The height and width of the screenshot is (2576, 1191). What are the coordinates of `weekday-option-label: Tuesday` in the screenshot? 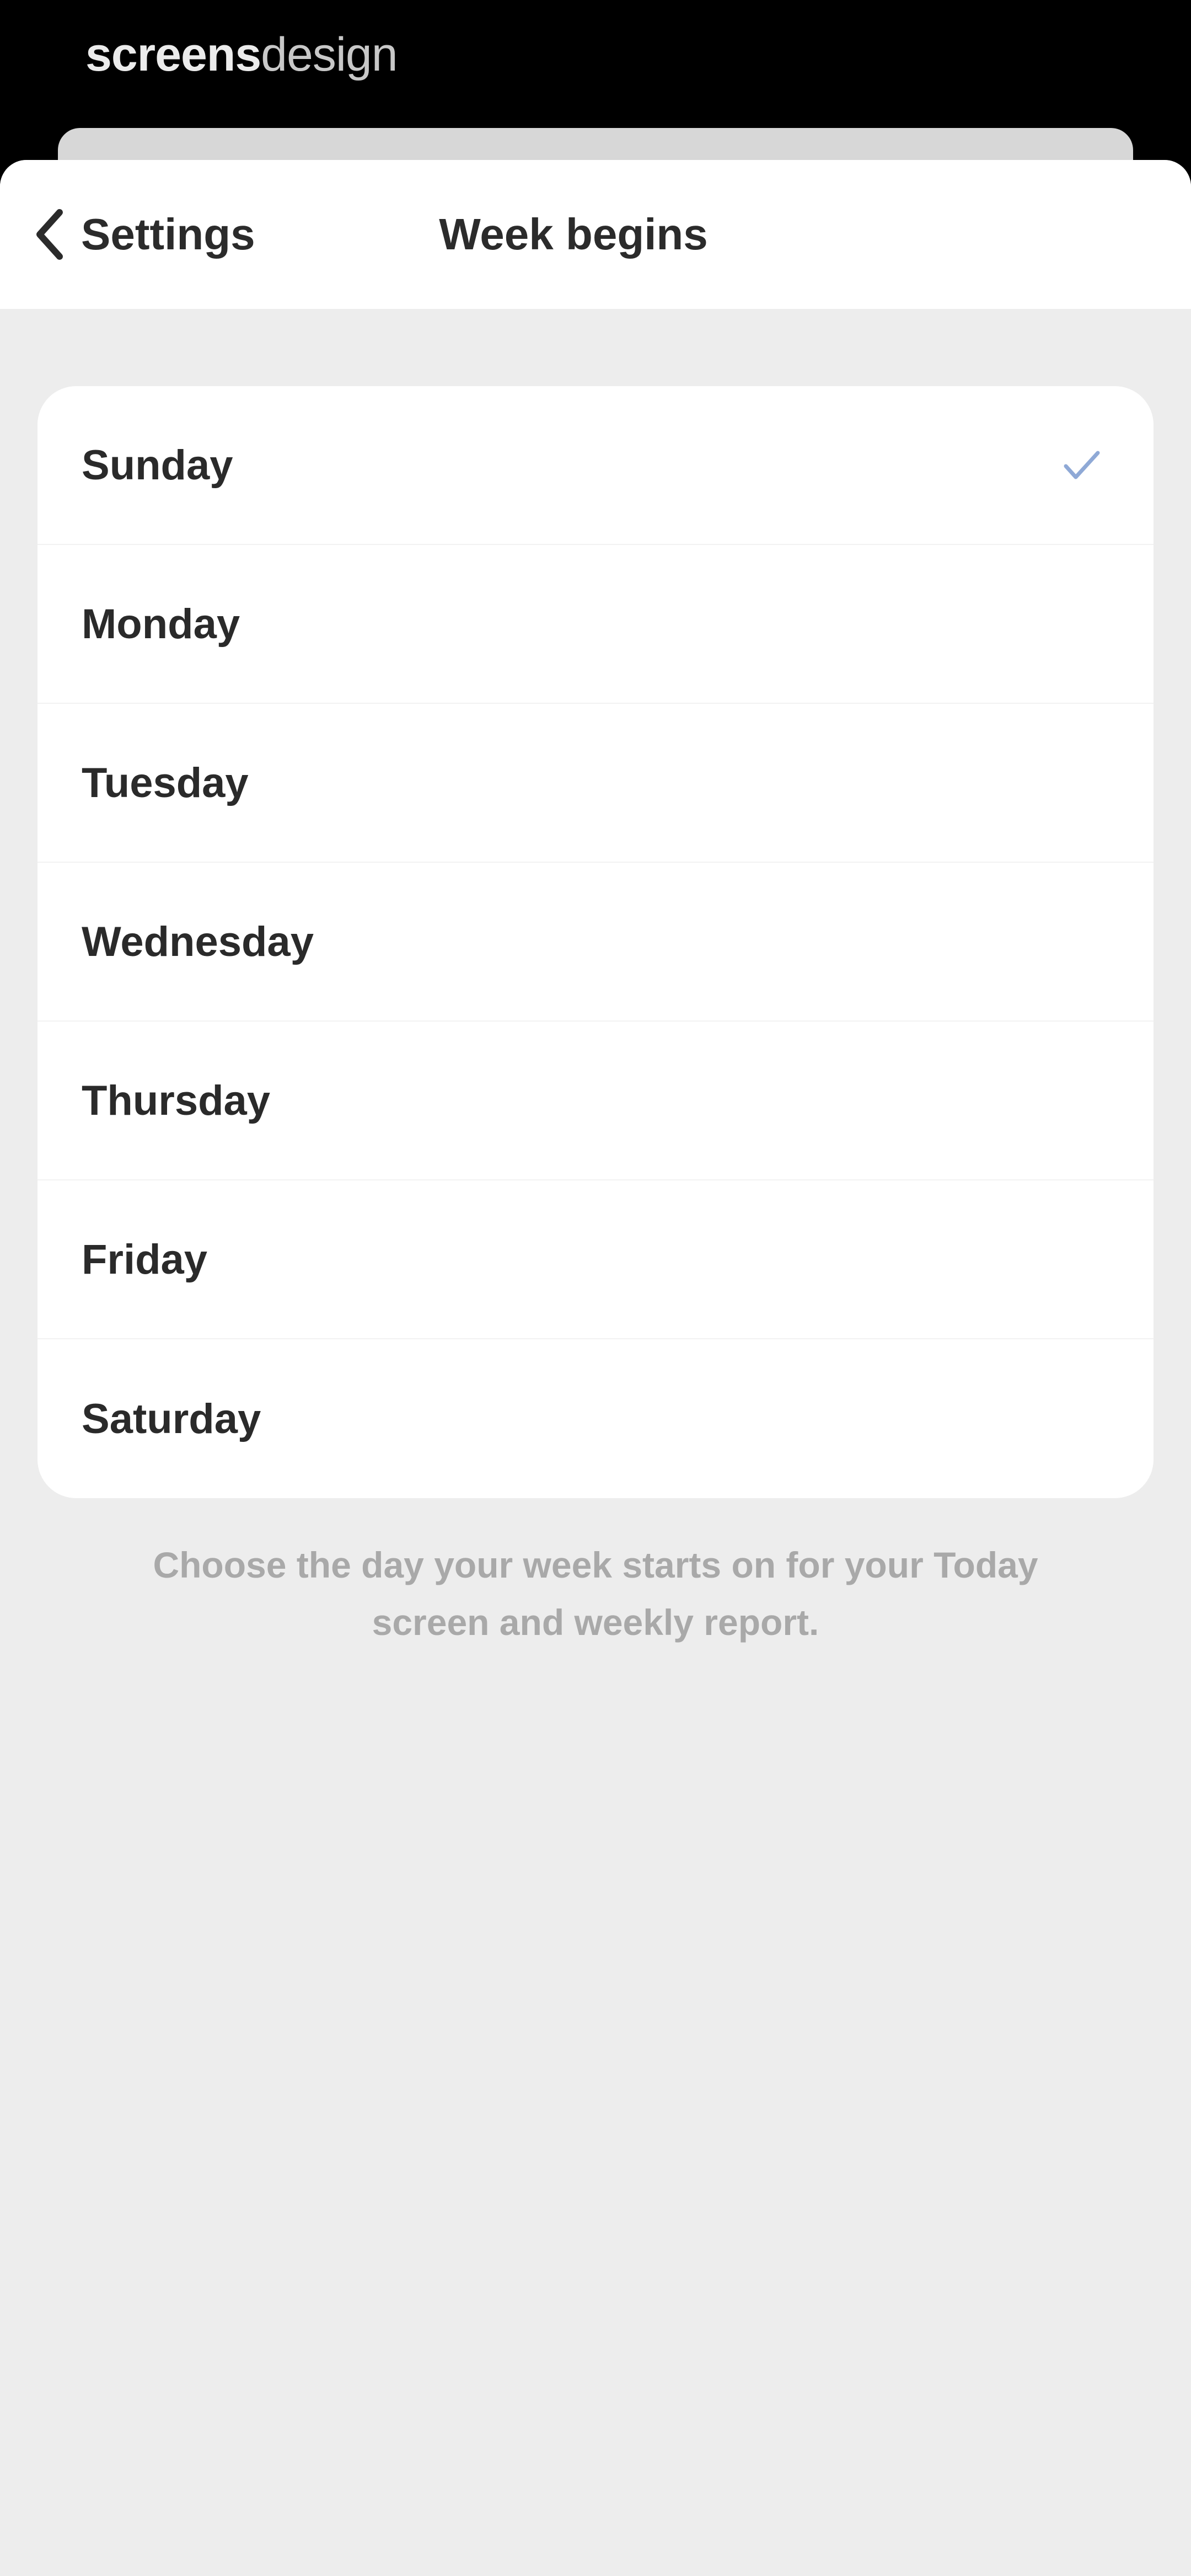 It's located at (165, 782).